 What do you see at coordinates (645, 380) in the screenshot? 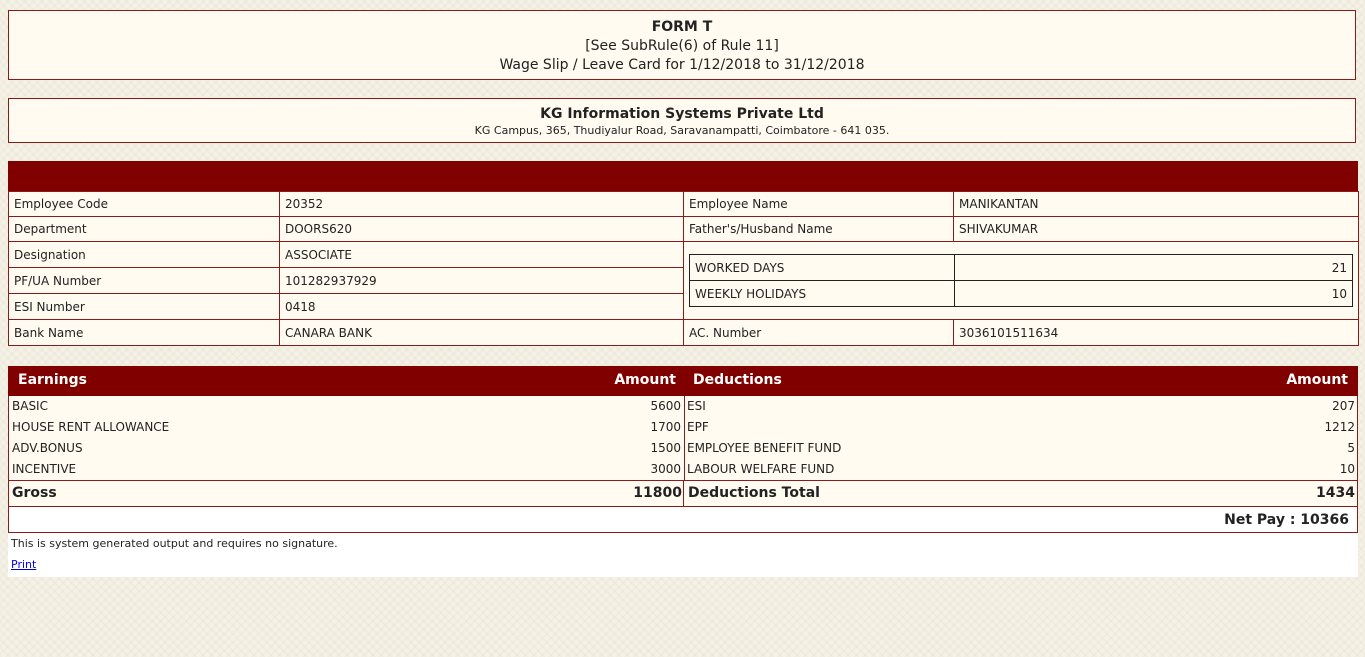
I see `earnings-amount-heading: Amount` at bounding box center [645, 380].